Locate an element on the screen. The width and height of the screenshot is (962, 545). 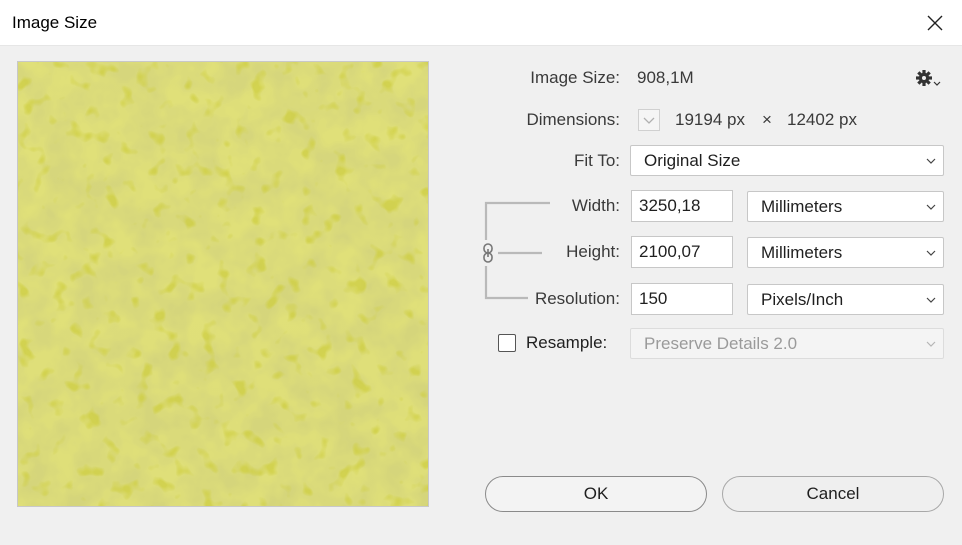
gear-icon is located at coordinates (928, 78).